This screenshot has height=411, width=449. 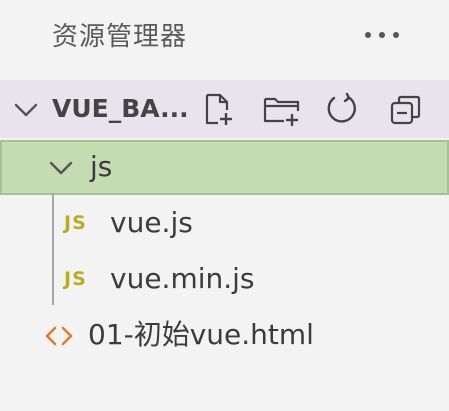 I want to click on refresh-button, so click(x=342, y=110).